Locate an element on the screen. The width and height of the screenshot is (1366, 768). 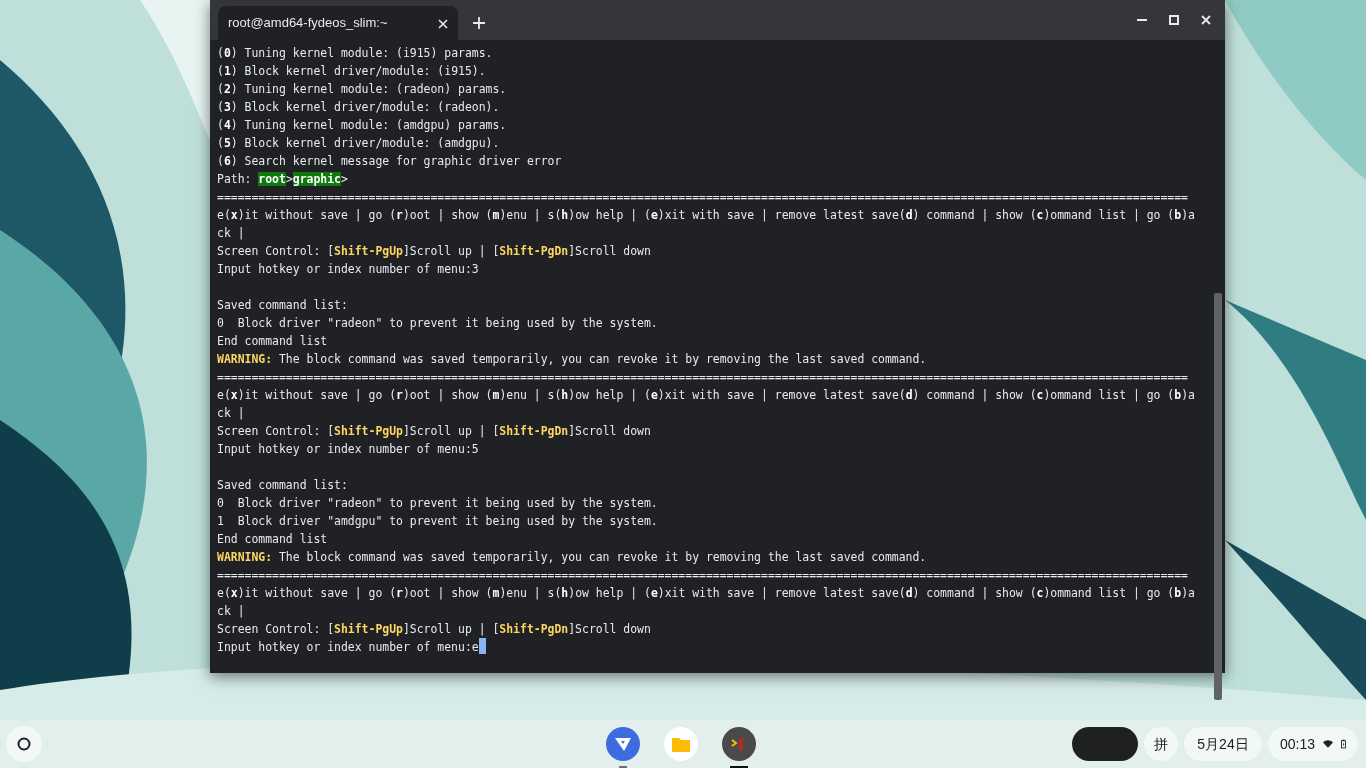
plus-icon is located at coordinates (479, 23).